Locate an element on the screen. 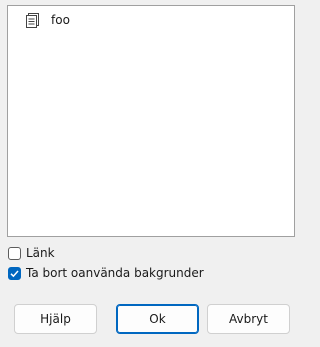  checkmark-icon is located at coordinates (14, 273).